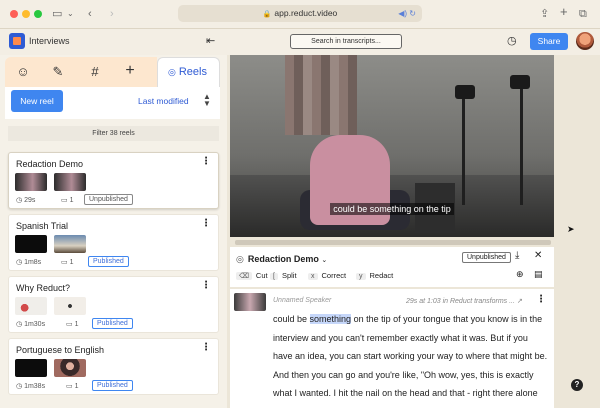  I want to click on tab-reels: ◎ Reels, so click(188, 72).